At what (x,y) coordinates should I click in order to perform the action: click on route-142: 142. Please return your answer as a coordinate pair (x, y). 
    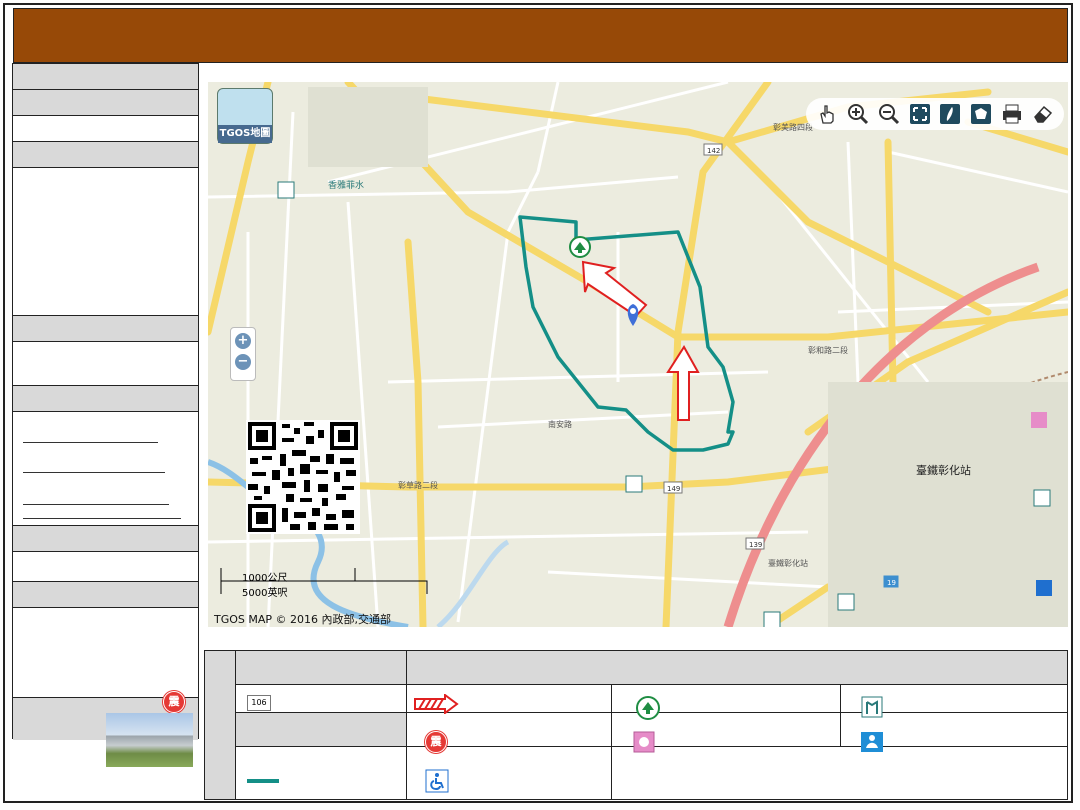
    Looking at the image, I should click on (713, 151).